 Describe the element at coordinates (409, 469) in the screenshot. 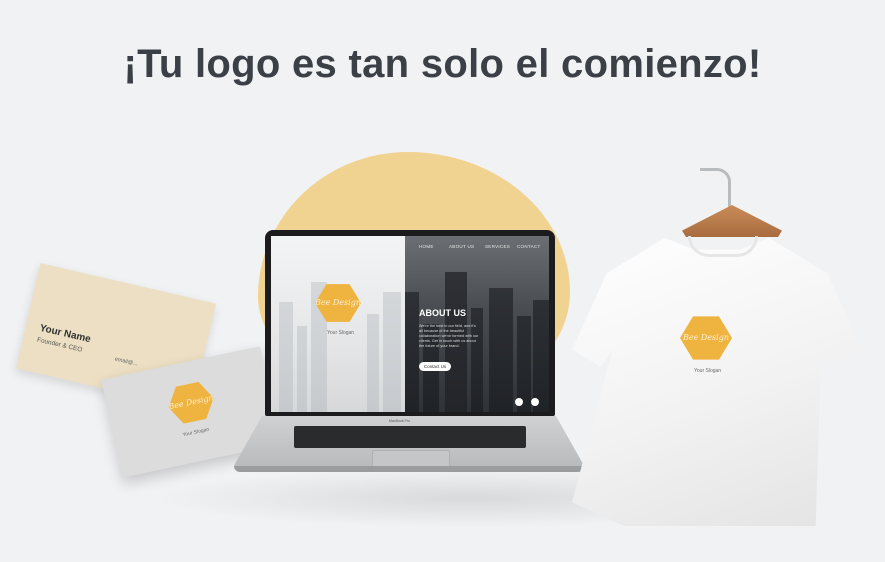

I see `laptop-base-edge` at that location.